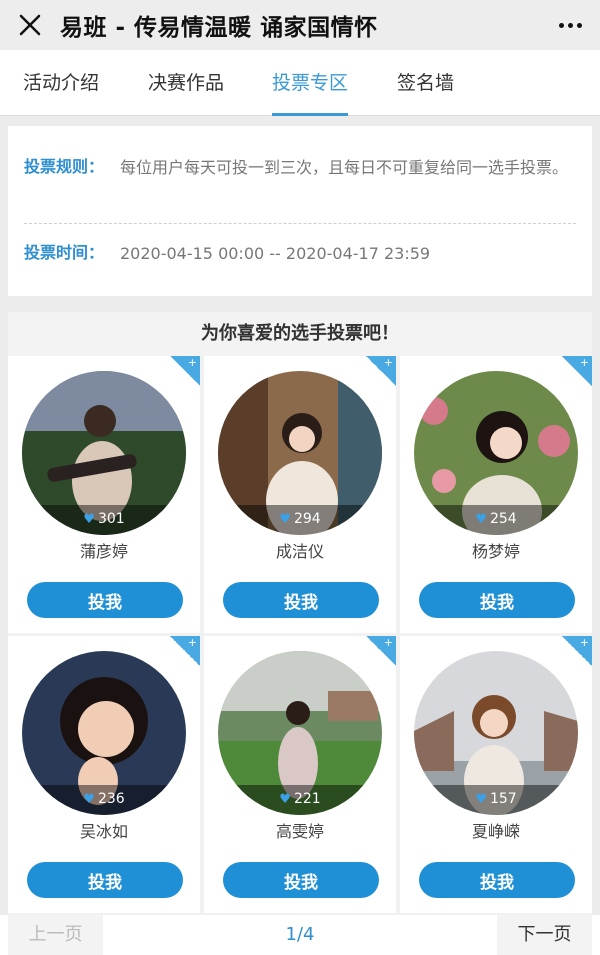  What do you see at coordinates (496, 800) in the screenshot?
I see `like-count: ♥ 157` at bounding box center [496, 800].